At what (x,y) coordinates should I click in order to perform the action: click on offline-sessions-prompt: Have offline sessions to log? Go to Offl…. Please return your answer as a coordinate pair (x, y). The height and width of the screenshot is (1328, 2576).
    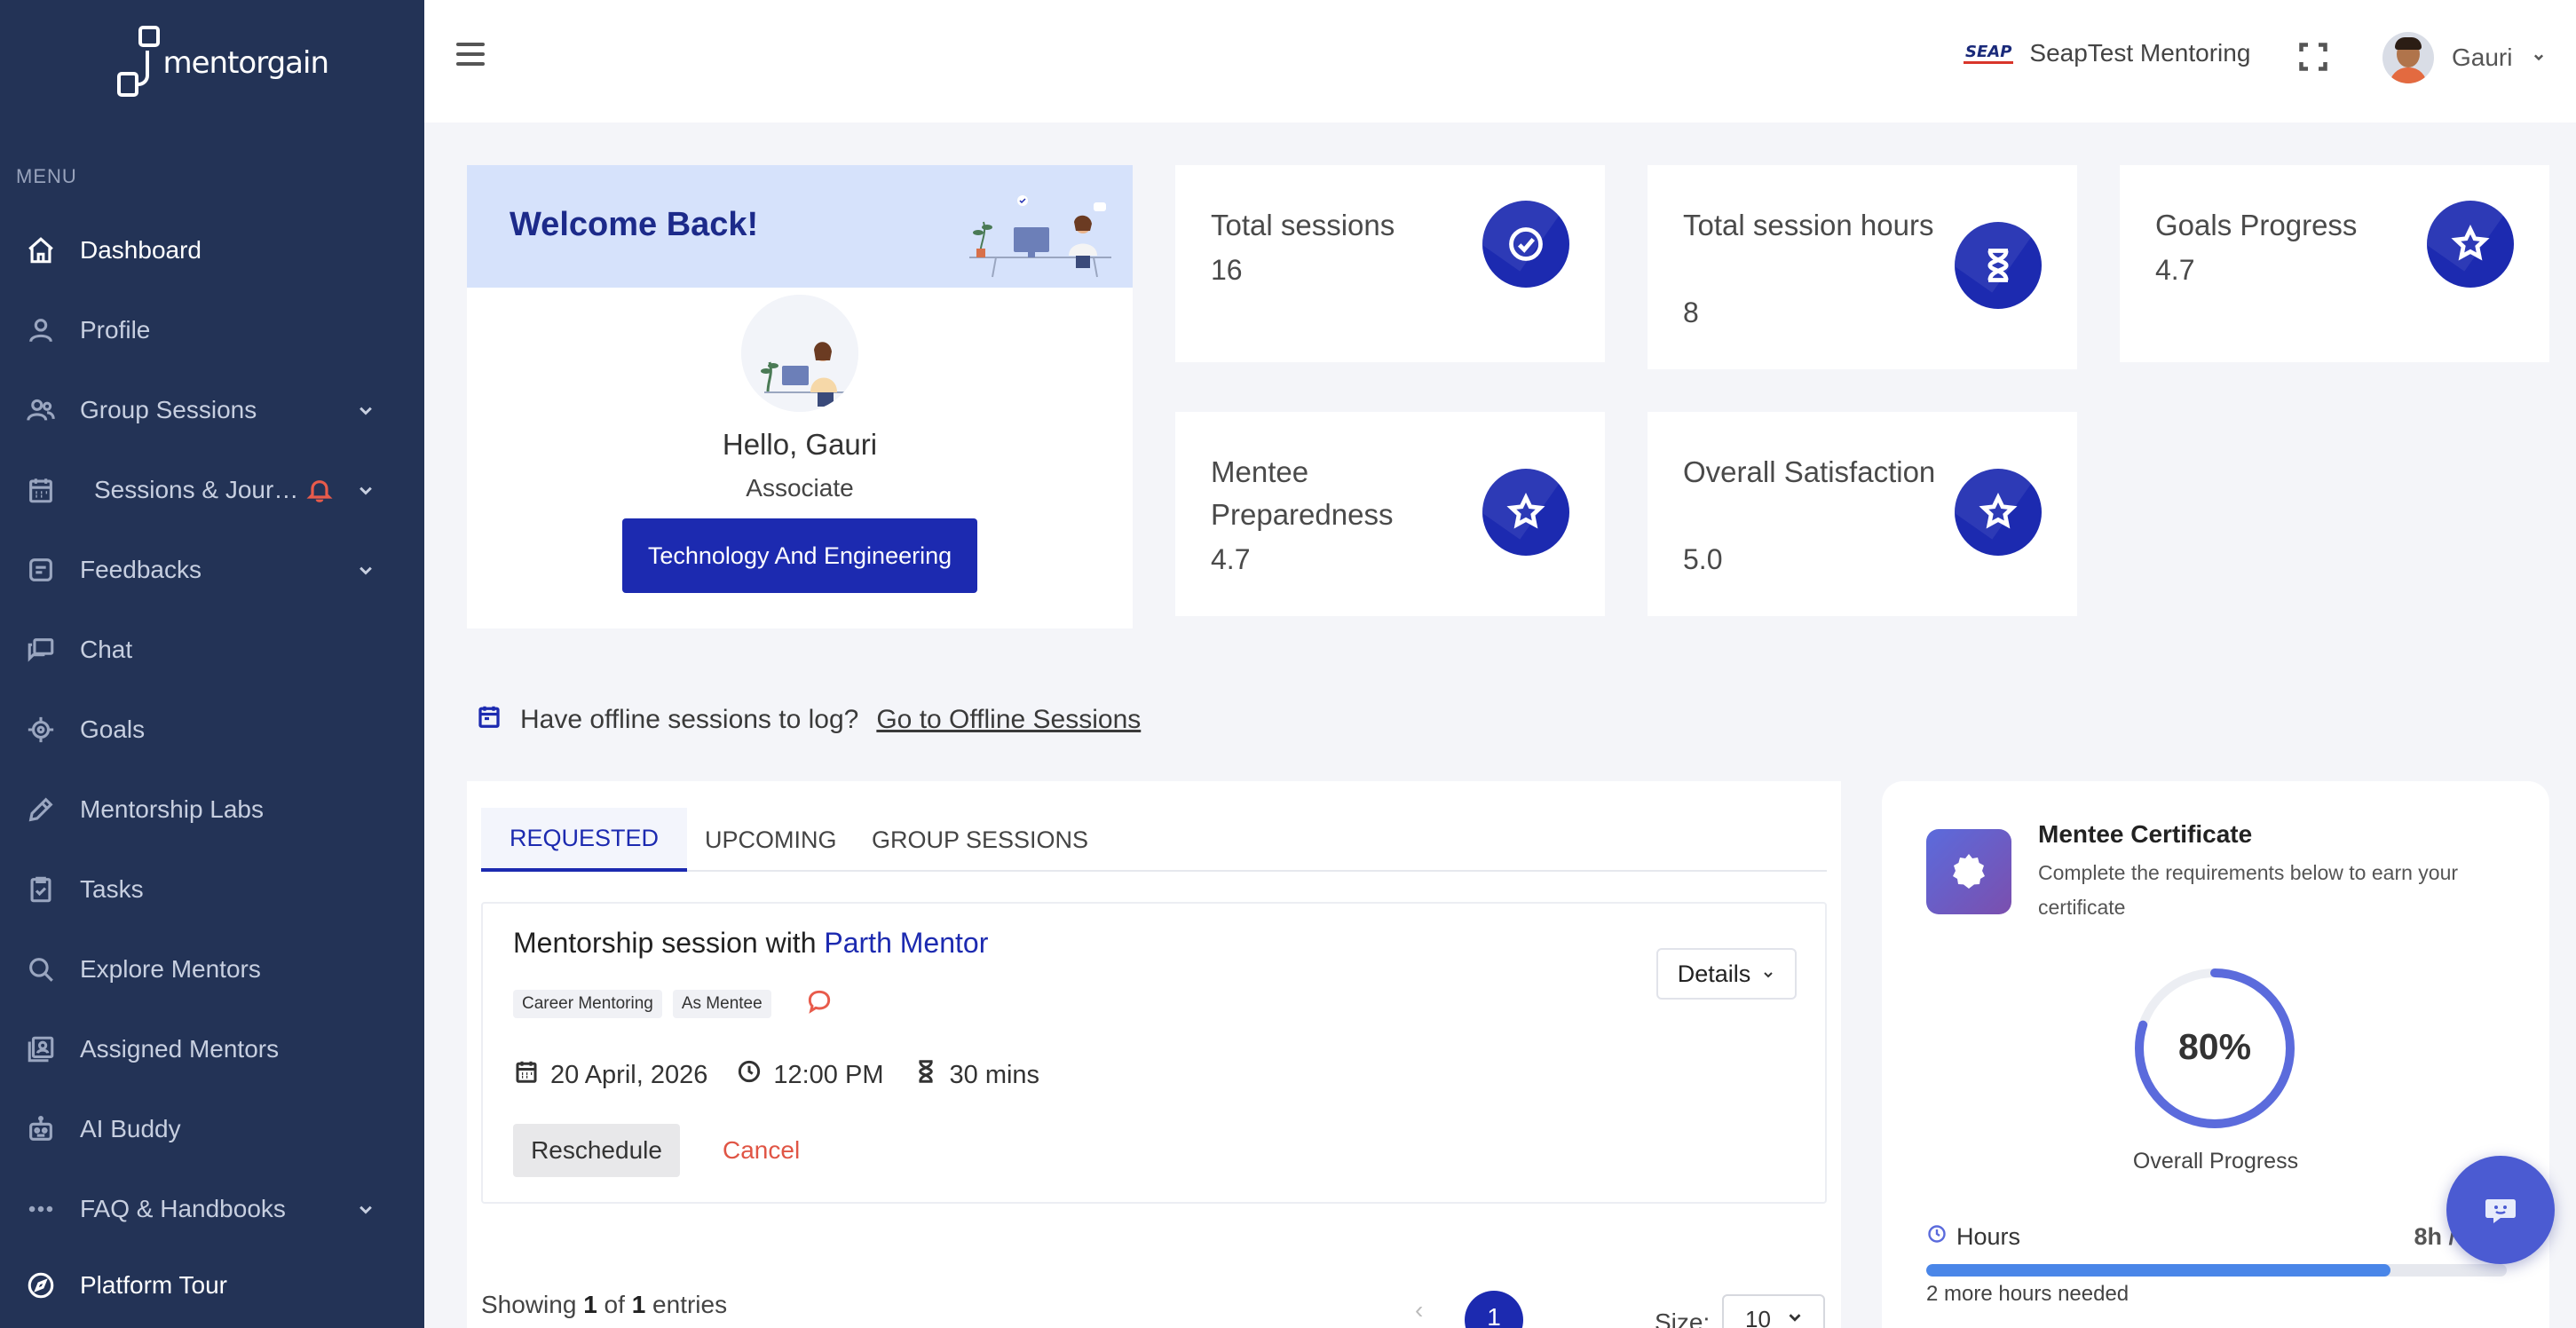
    Looking at the image, I should click on (808, 720).